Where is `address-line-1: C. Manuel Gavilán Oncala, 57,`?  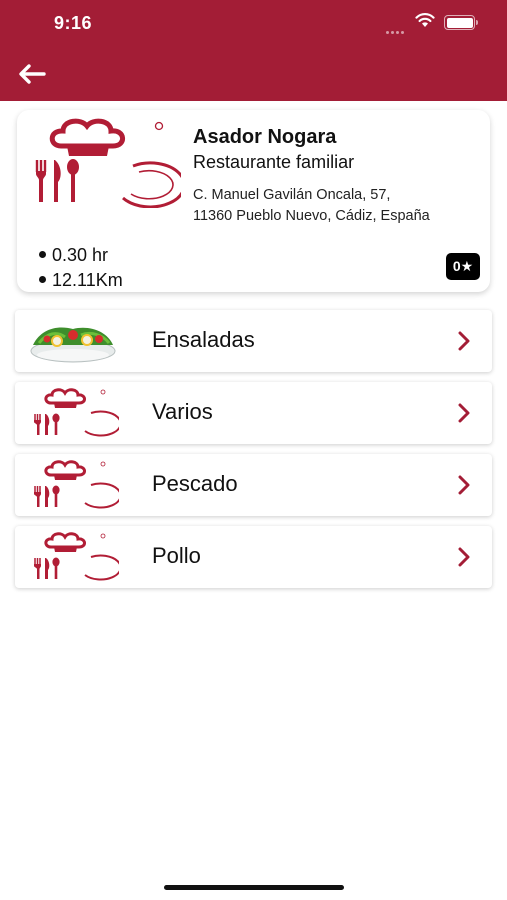
address-line-1: C. Manuel Gavilán Oncala, 57, is located at coordinates (292, 195).